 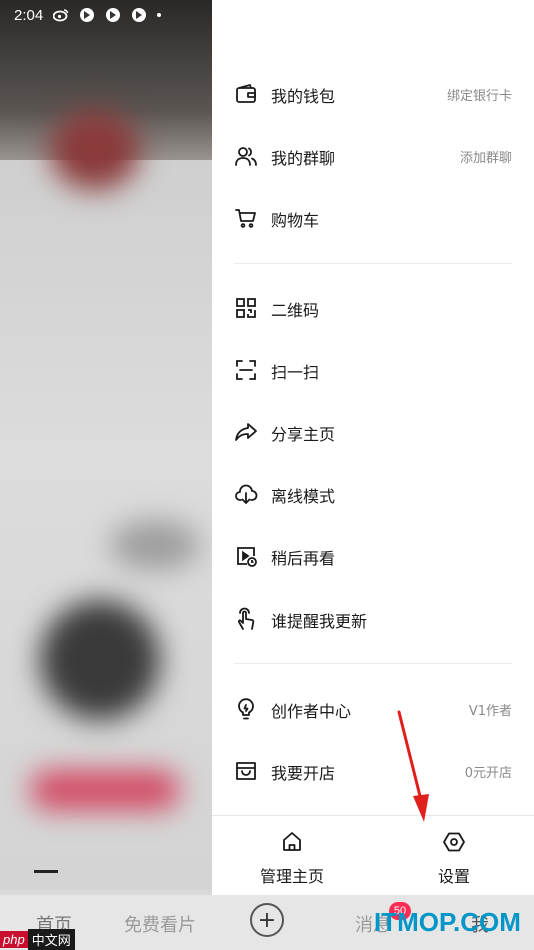 What do you see at coordinates (413, 766) in the screenshot?
I see `annotation-arrow` at bounding box center [413, 766].